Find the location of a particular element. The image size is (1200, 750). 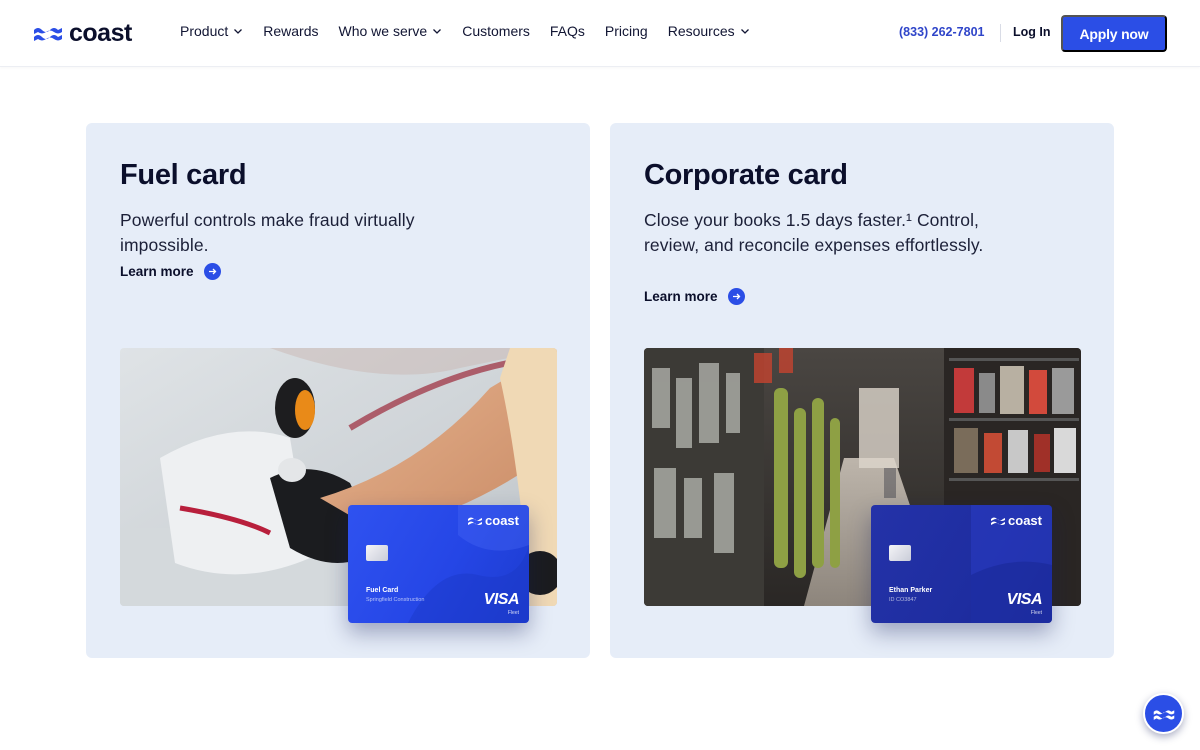

nav-who-we-serve: Who we serve is located at coordinates (391, 31).